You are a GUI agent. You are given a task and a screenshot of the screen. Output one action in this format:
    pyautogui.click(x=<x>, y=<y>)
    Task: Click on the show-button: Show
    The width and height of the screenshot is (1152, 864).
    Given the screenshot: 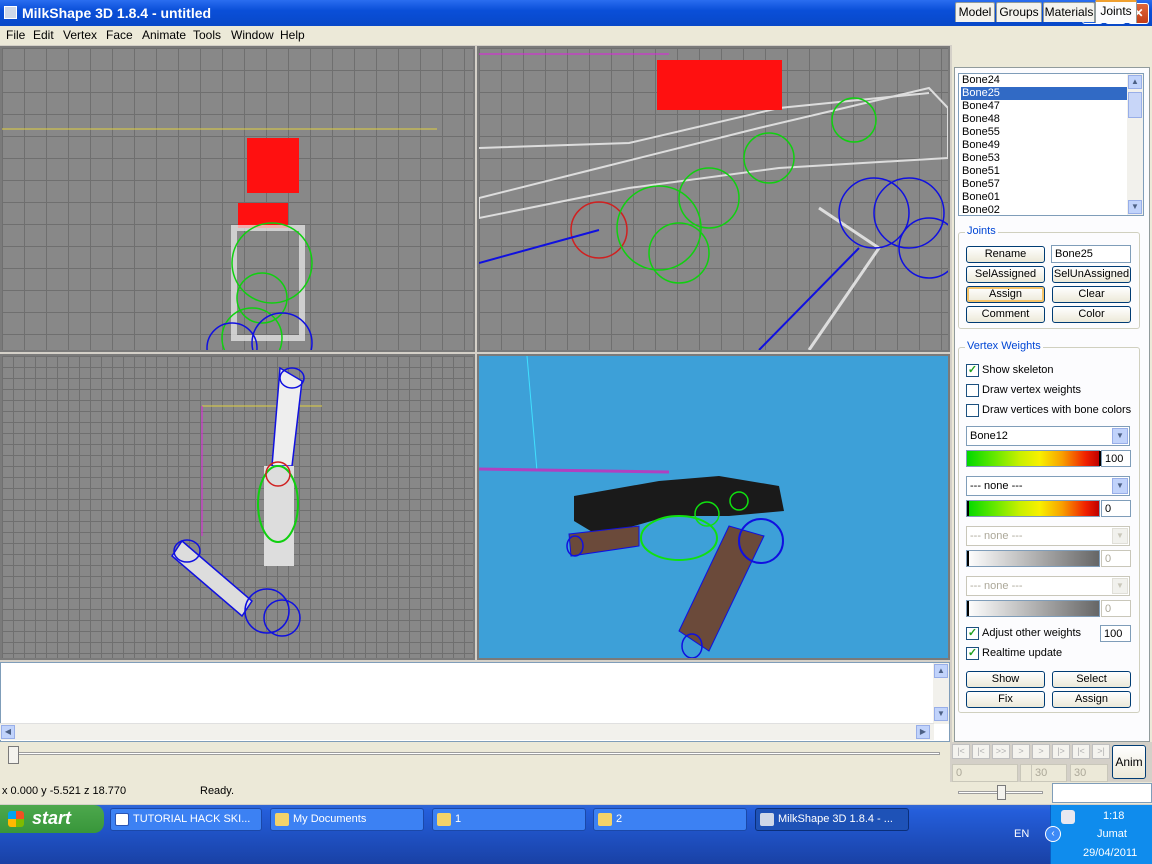 What is the action you would take?
    pyautogui.click(x=1005, y=679)
    